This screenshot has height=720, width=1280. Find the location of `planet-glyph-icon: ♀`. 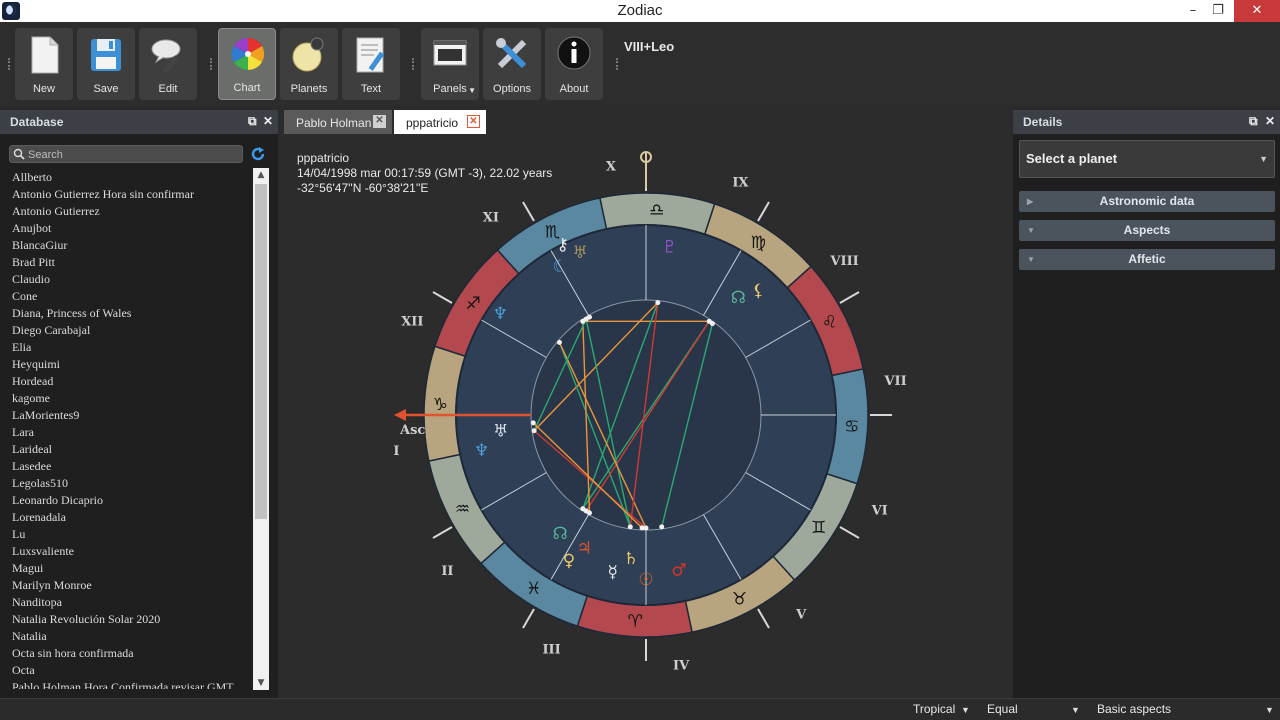

planet-glyph-icon: ♀ is located at coordinates (569, 561).